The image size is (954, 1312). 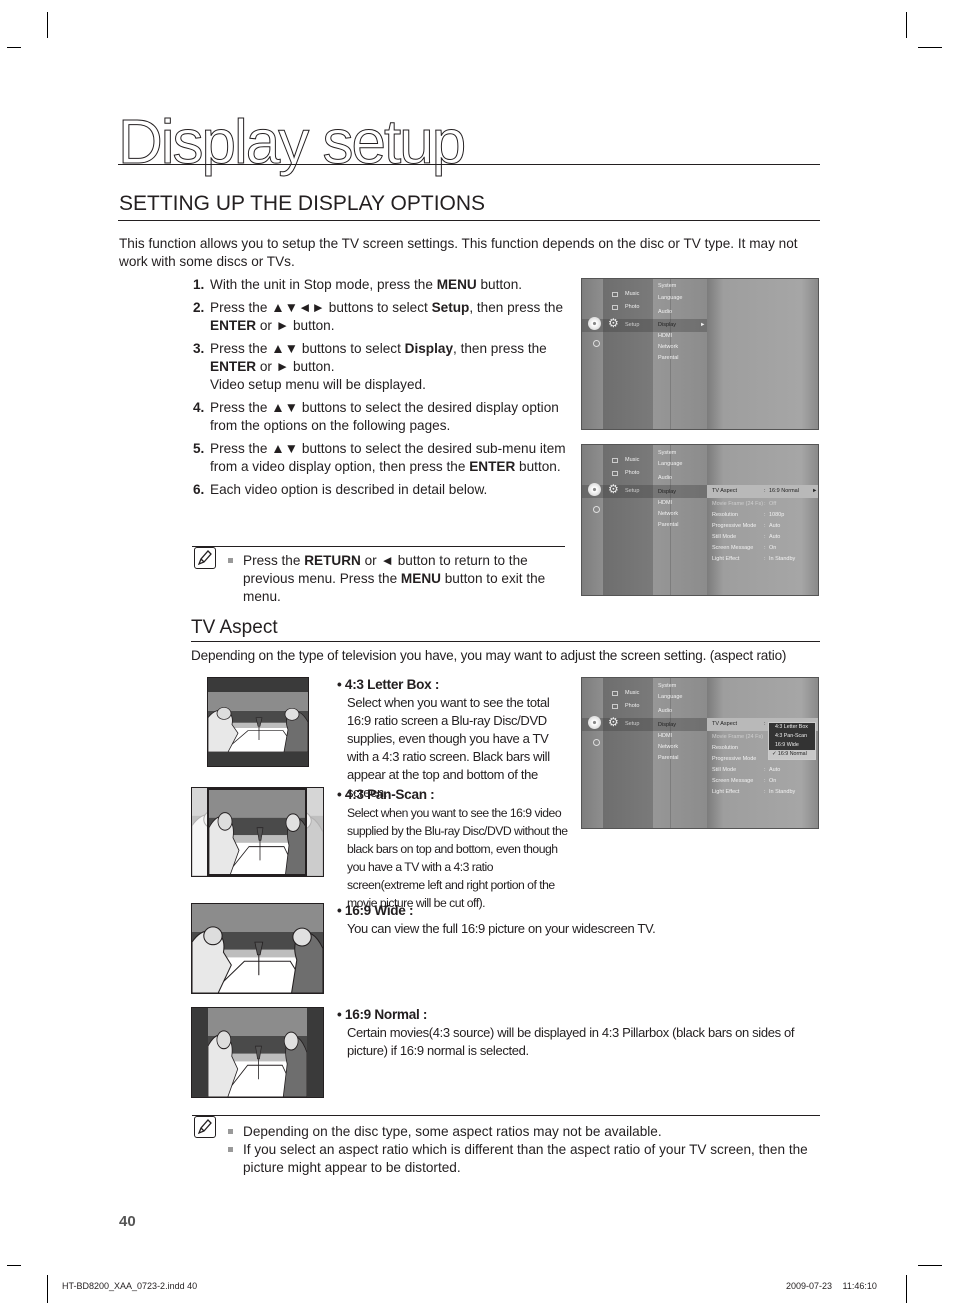 What do you see at coordinates (792, 754) in the screenshot?
I see `dropdown-option: ✓ 16:9 Normal` at bounding box center [792, 754].